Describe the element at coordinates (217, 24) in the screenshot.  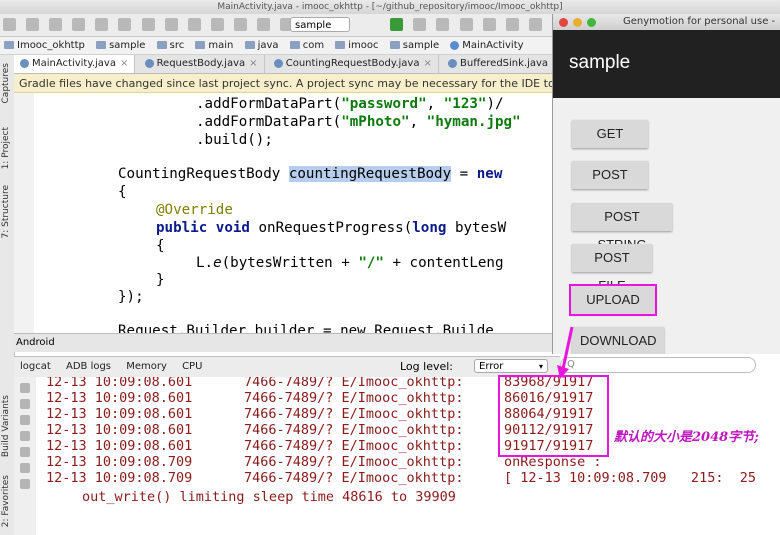
I see `replace-icon` at that location.